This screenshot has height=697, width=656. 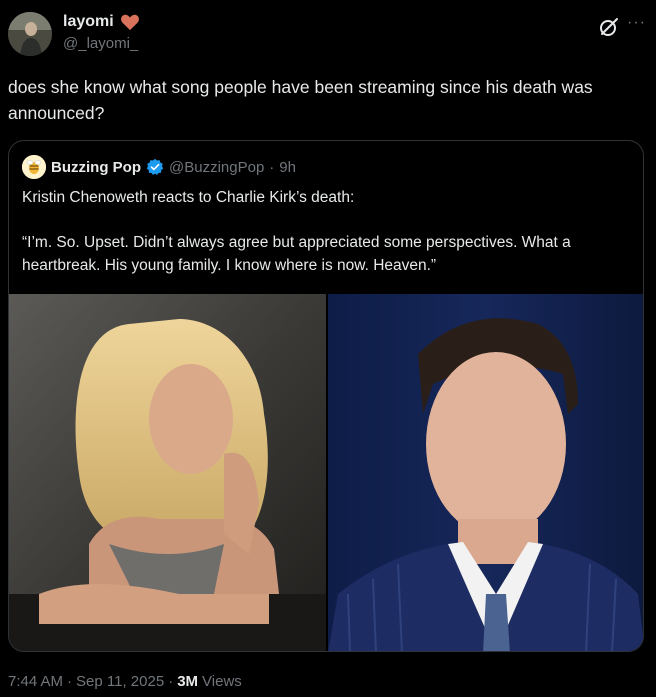 I want to click on quote-avatar, so click(x=34, y=167).